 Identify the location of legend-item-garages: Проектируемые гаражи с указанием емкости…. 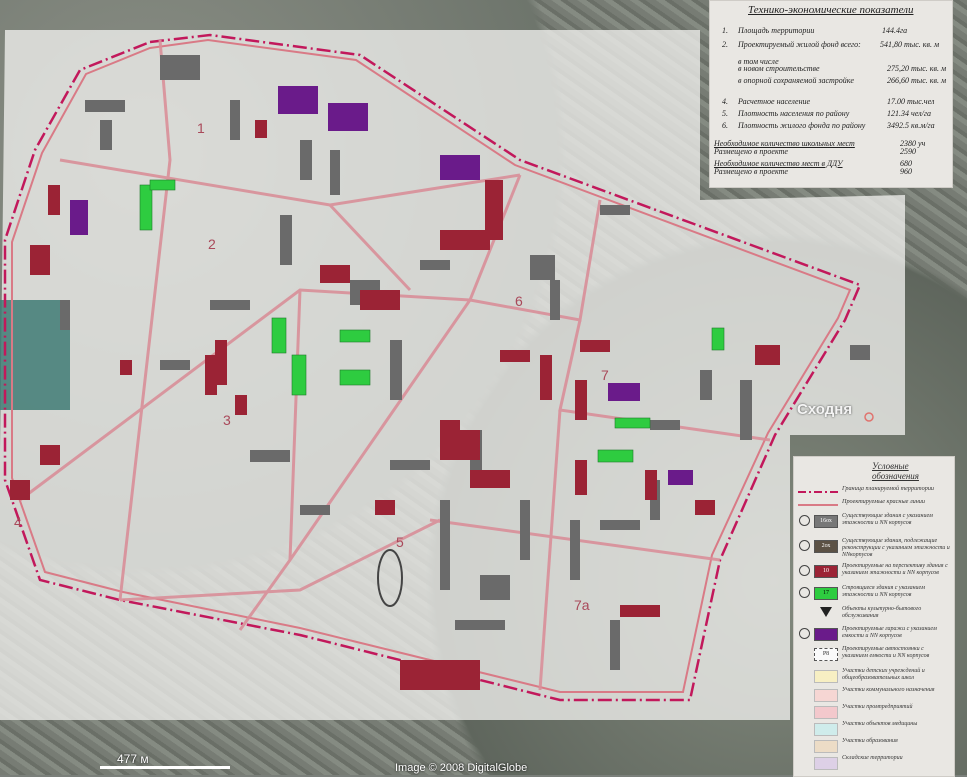
(874, 636).